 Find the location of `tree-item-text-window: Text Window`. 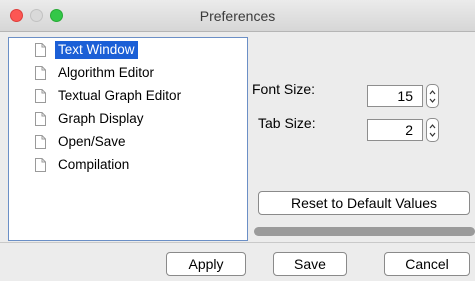

tree-item-text-window: Text Window is located at coordinates (86, 50).